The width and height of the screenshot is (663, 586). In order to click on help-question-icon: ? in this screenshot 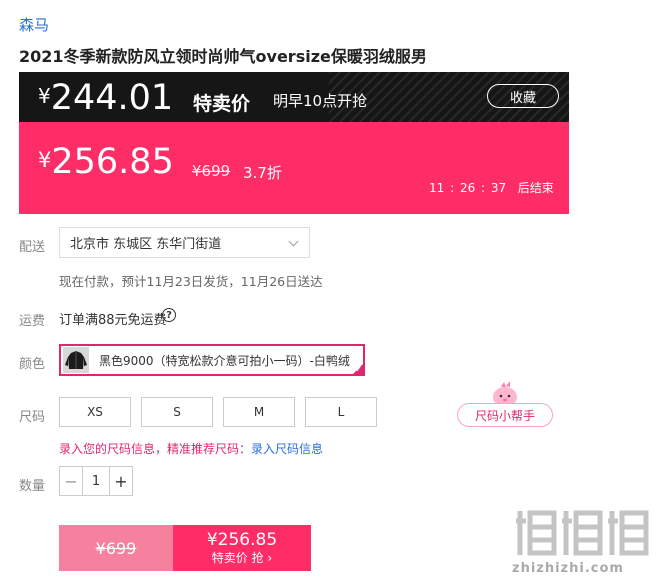, I will do `click(169, 315)`.